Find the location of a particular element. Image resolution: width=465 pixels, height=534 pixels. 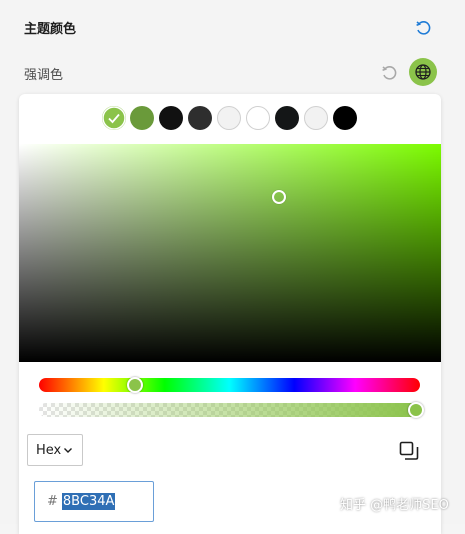

watermark: 知乎 @鸭老师SEO is located at coordinates (394, 505).